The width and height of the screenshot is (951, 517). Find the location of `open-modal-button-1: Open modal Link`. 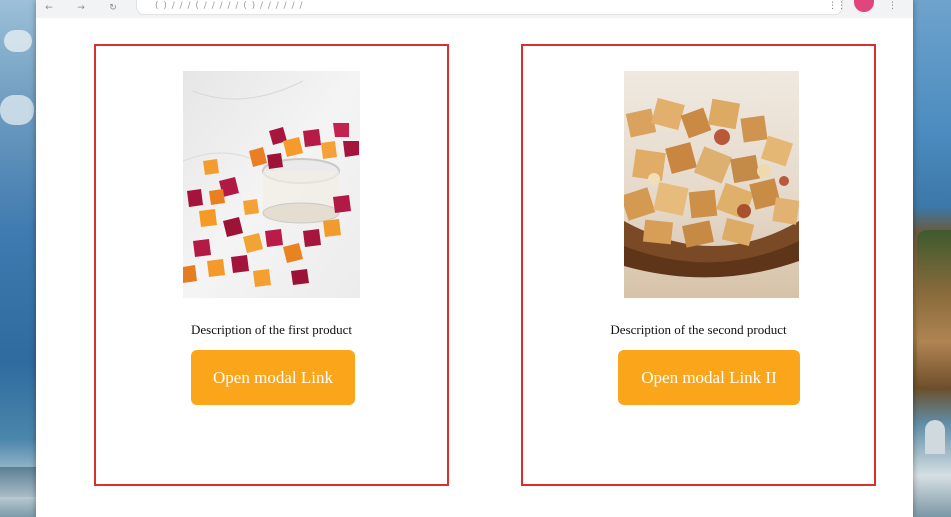

open-modal-button-1: Open modal Link is located at coordinates (273, 377).